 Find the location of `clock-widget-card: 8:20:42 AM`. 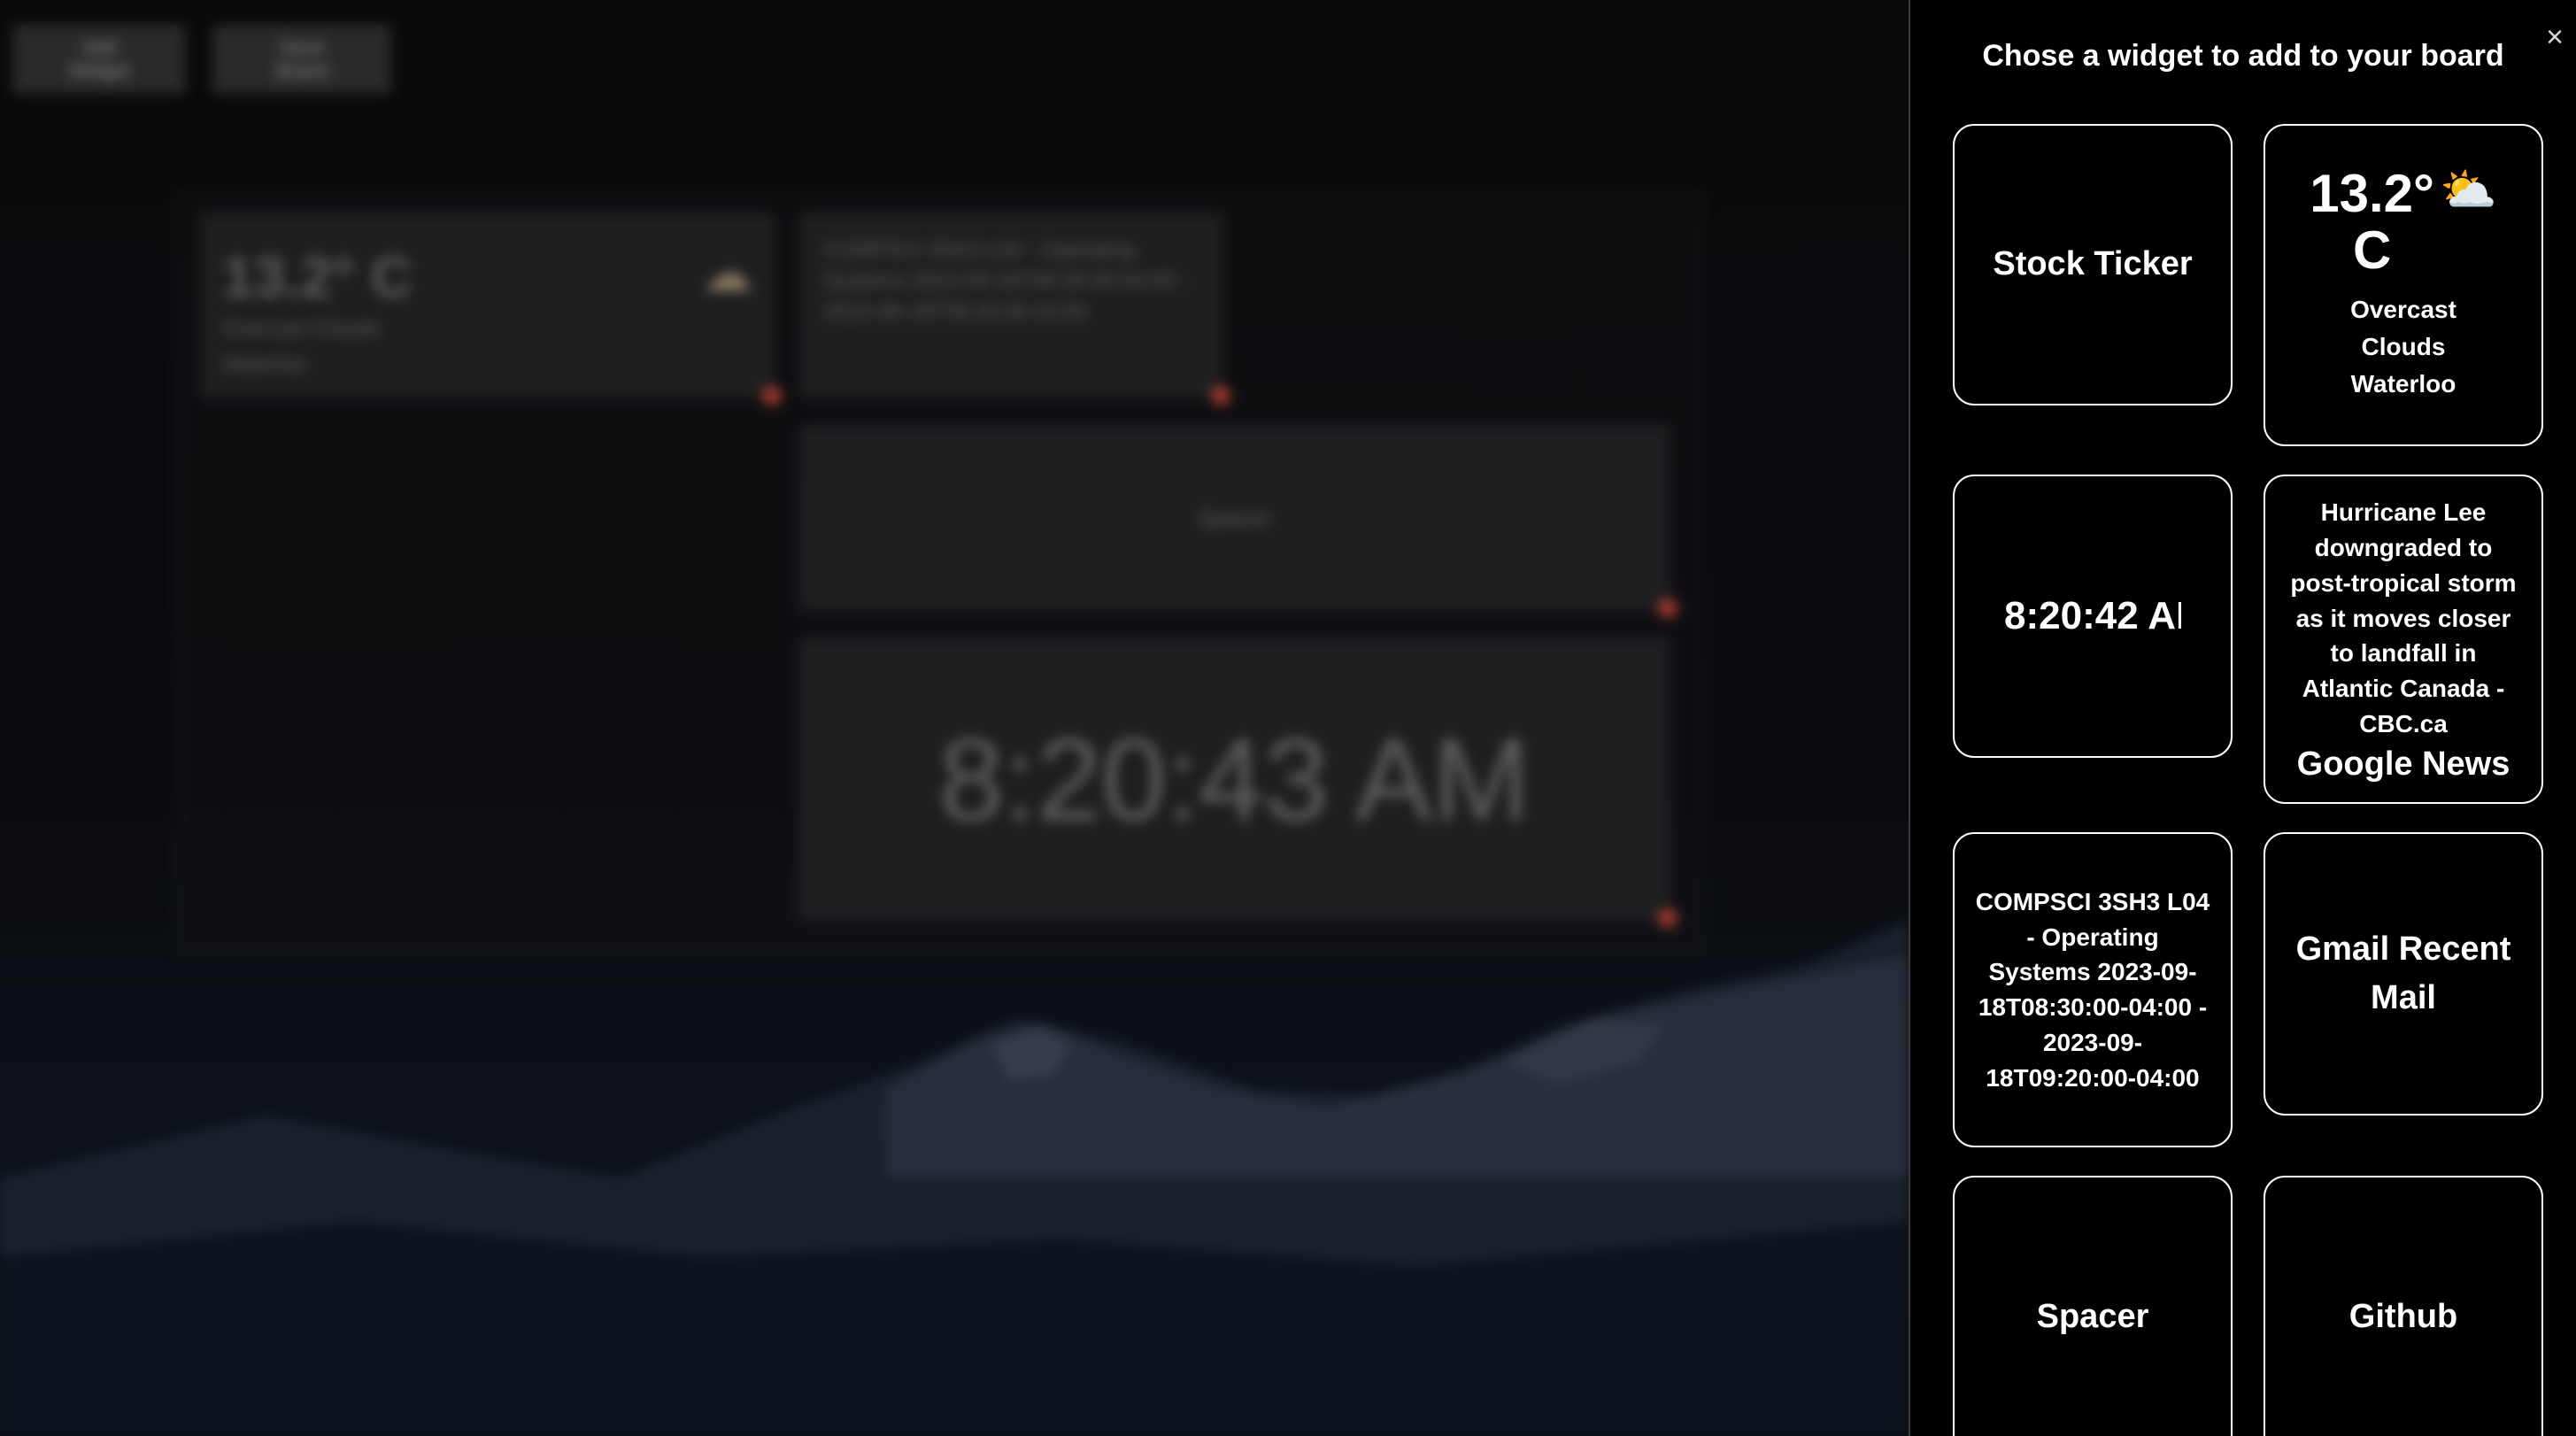

clock-widget-card: 8:20:42 AM is located at coordinates (2093, 616).